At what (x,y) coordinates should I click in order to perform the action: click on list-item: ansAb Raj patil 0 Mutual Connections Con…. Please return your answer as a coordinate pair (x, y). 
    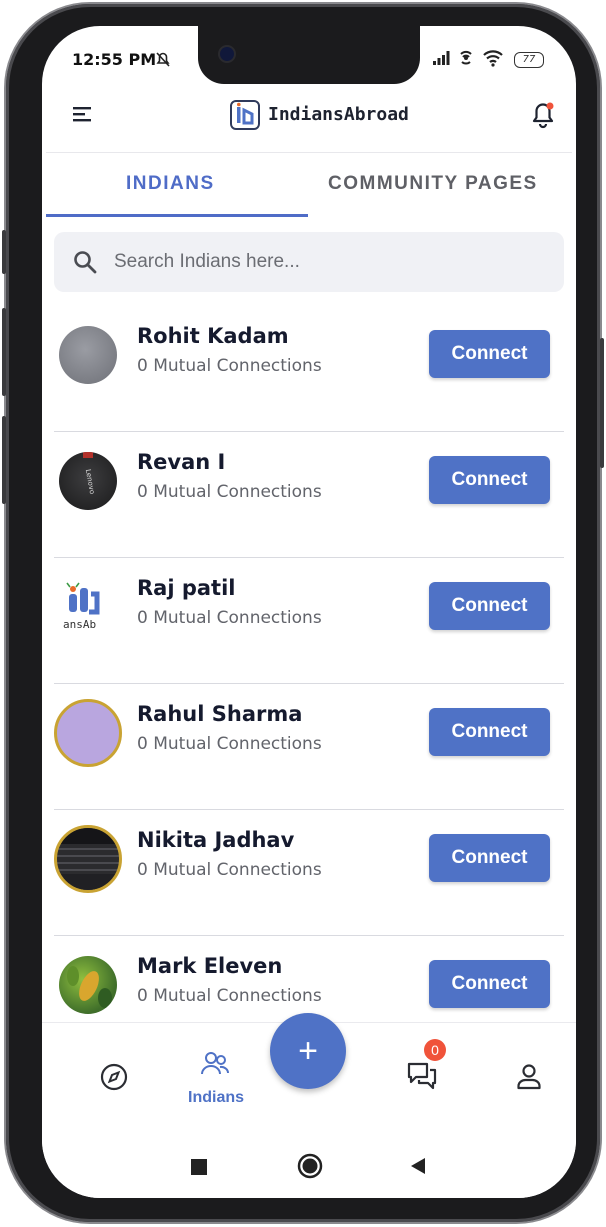
    Looking at the image, I should click on (309, 621).